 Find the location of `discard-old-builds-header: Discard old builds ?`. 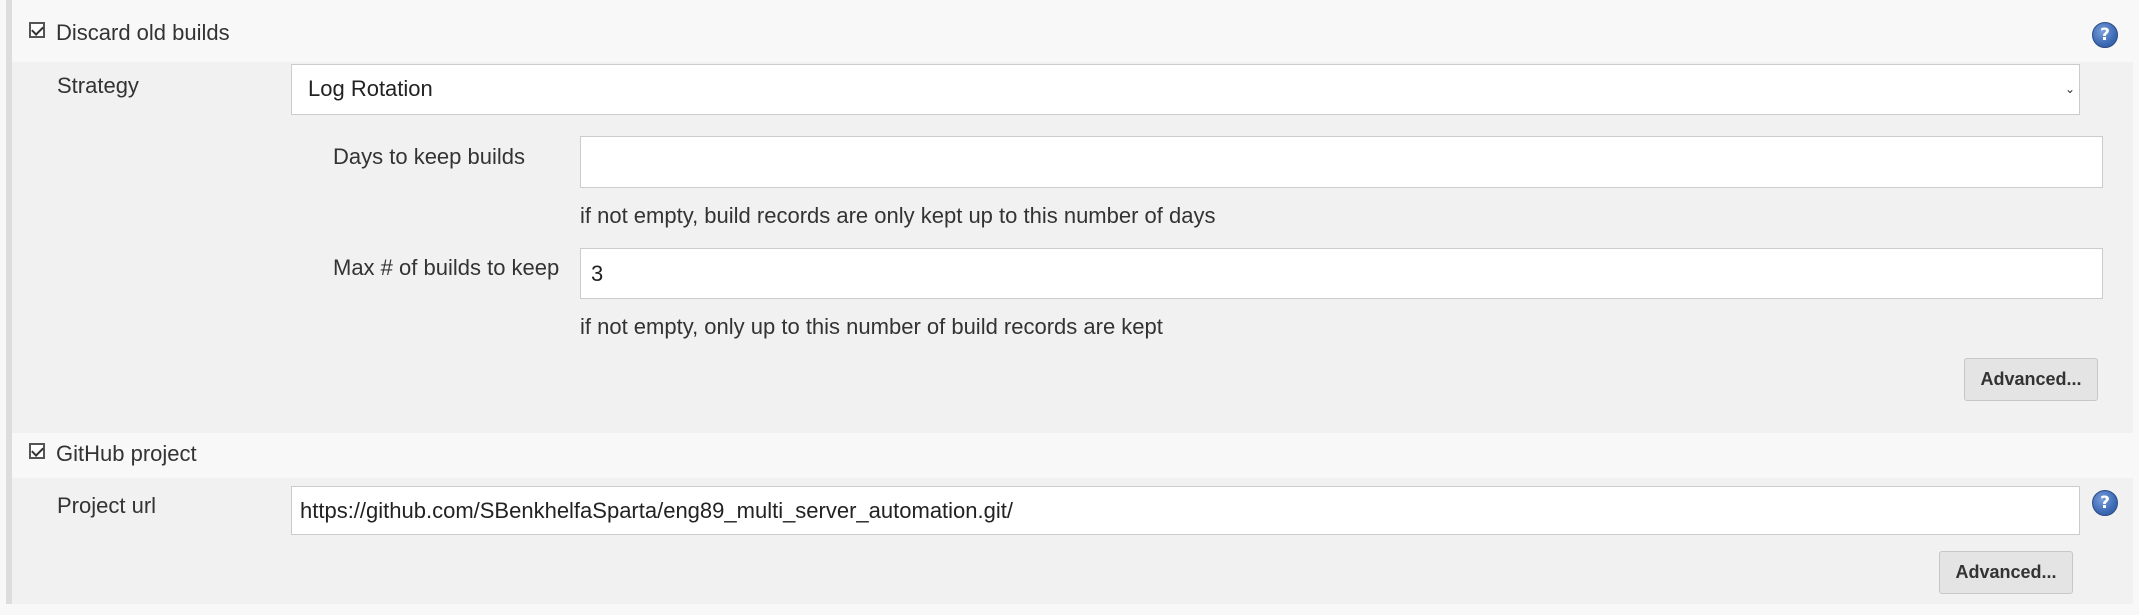

discard-old-builds-header: Discard old builds ? is located at coordinates (1075, 31).